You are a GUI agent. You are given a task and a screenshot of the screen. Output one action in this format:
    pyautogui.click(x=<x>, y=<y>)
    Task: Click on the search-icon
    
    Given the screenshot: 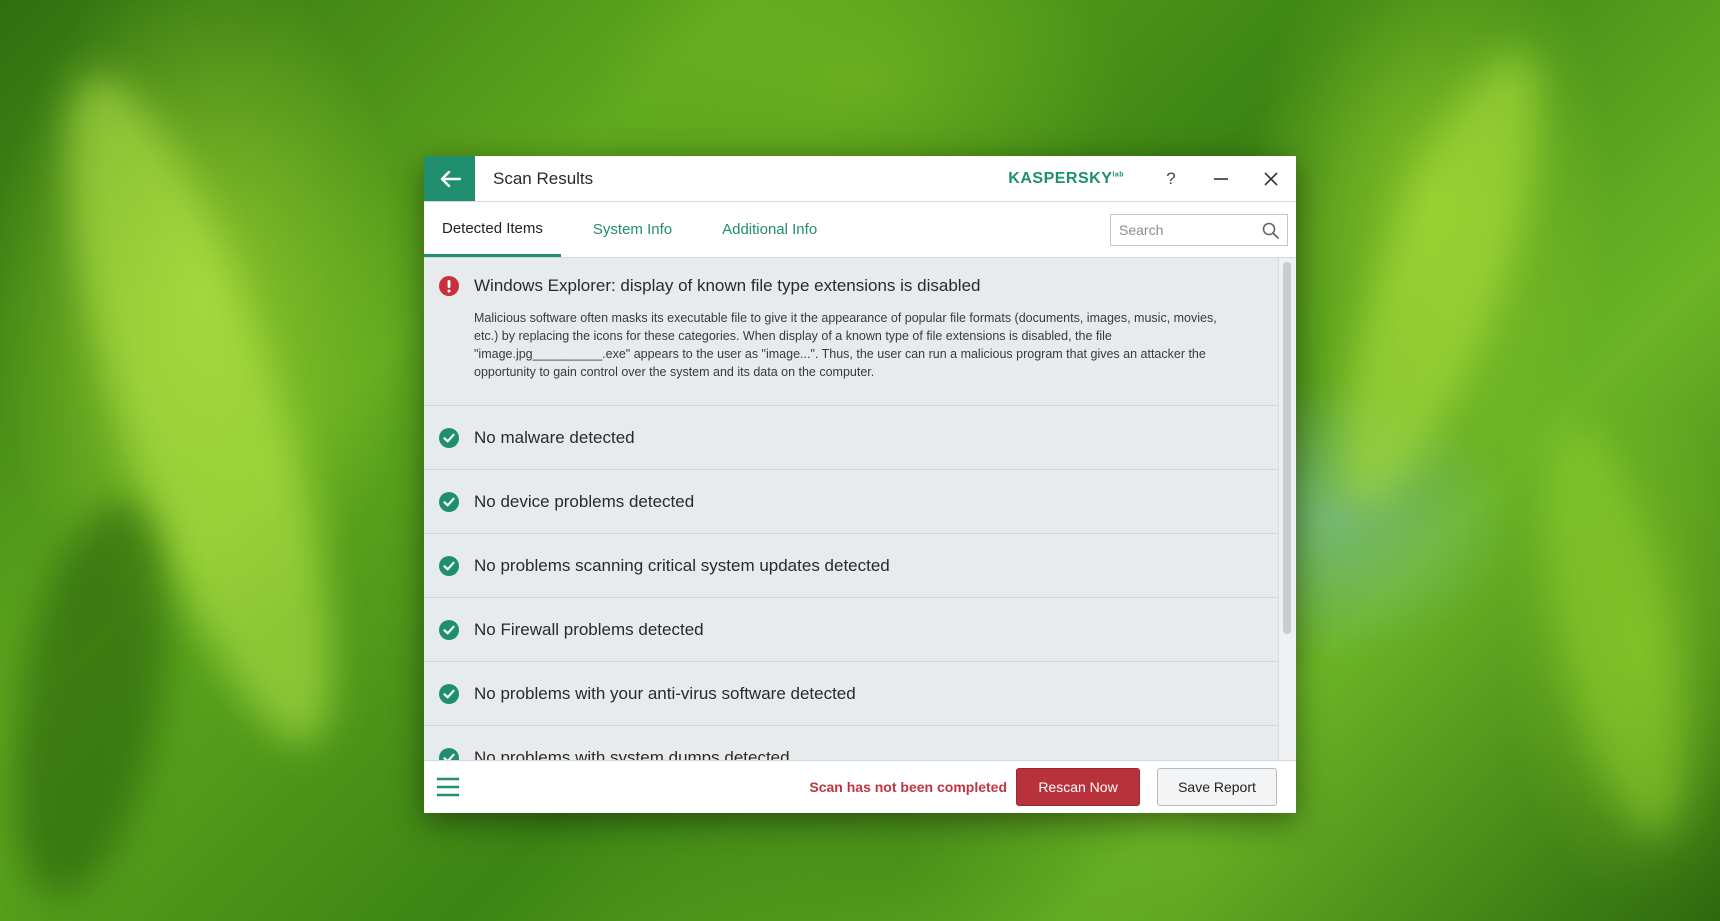 What is the action you would take?
    pyautogui.click(x=1270, y=230)
    